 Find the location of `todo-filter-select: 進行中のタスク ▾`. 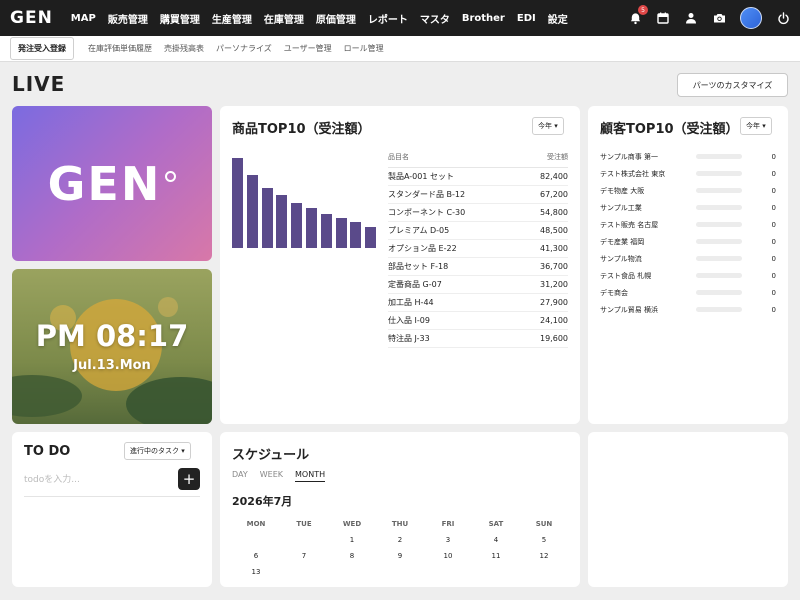

todo-filter-select: 進行中のタスク ▾ is located at coordinates (157, 451).